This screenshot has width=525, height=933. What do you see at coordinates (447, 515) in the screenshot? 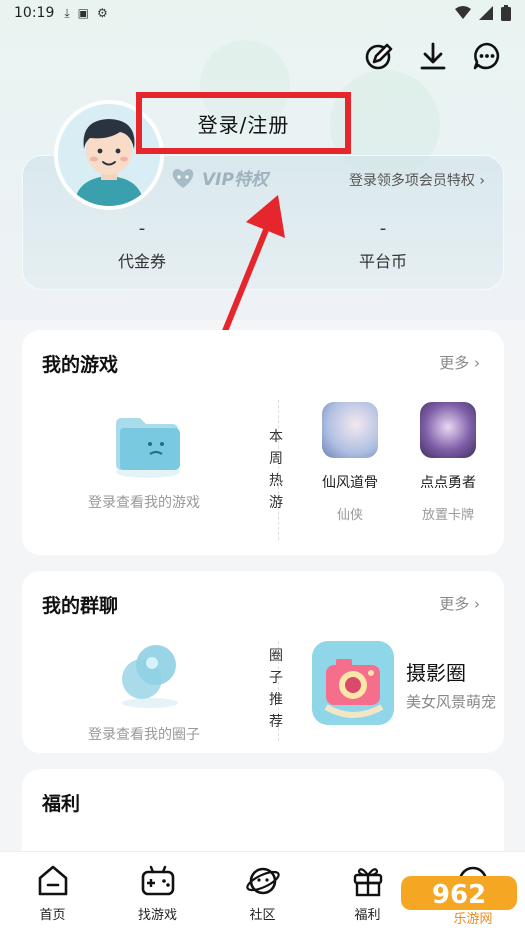
I see `game-tag: 放置卡牌` at bounding box center [447, 515].